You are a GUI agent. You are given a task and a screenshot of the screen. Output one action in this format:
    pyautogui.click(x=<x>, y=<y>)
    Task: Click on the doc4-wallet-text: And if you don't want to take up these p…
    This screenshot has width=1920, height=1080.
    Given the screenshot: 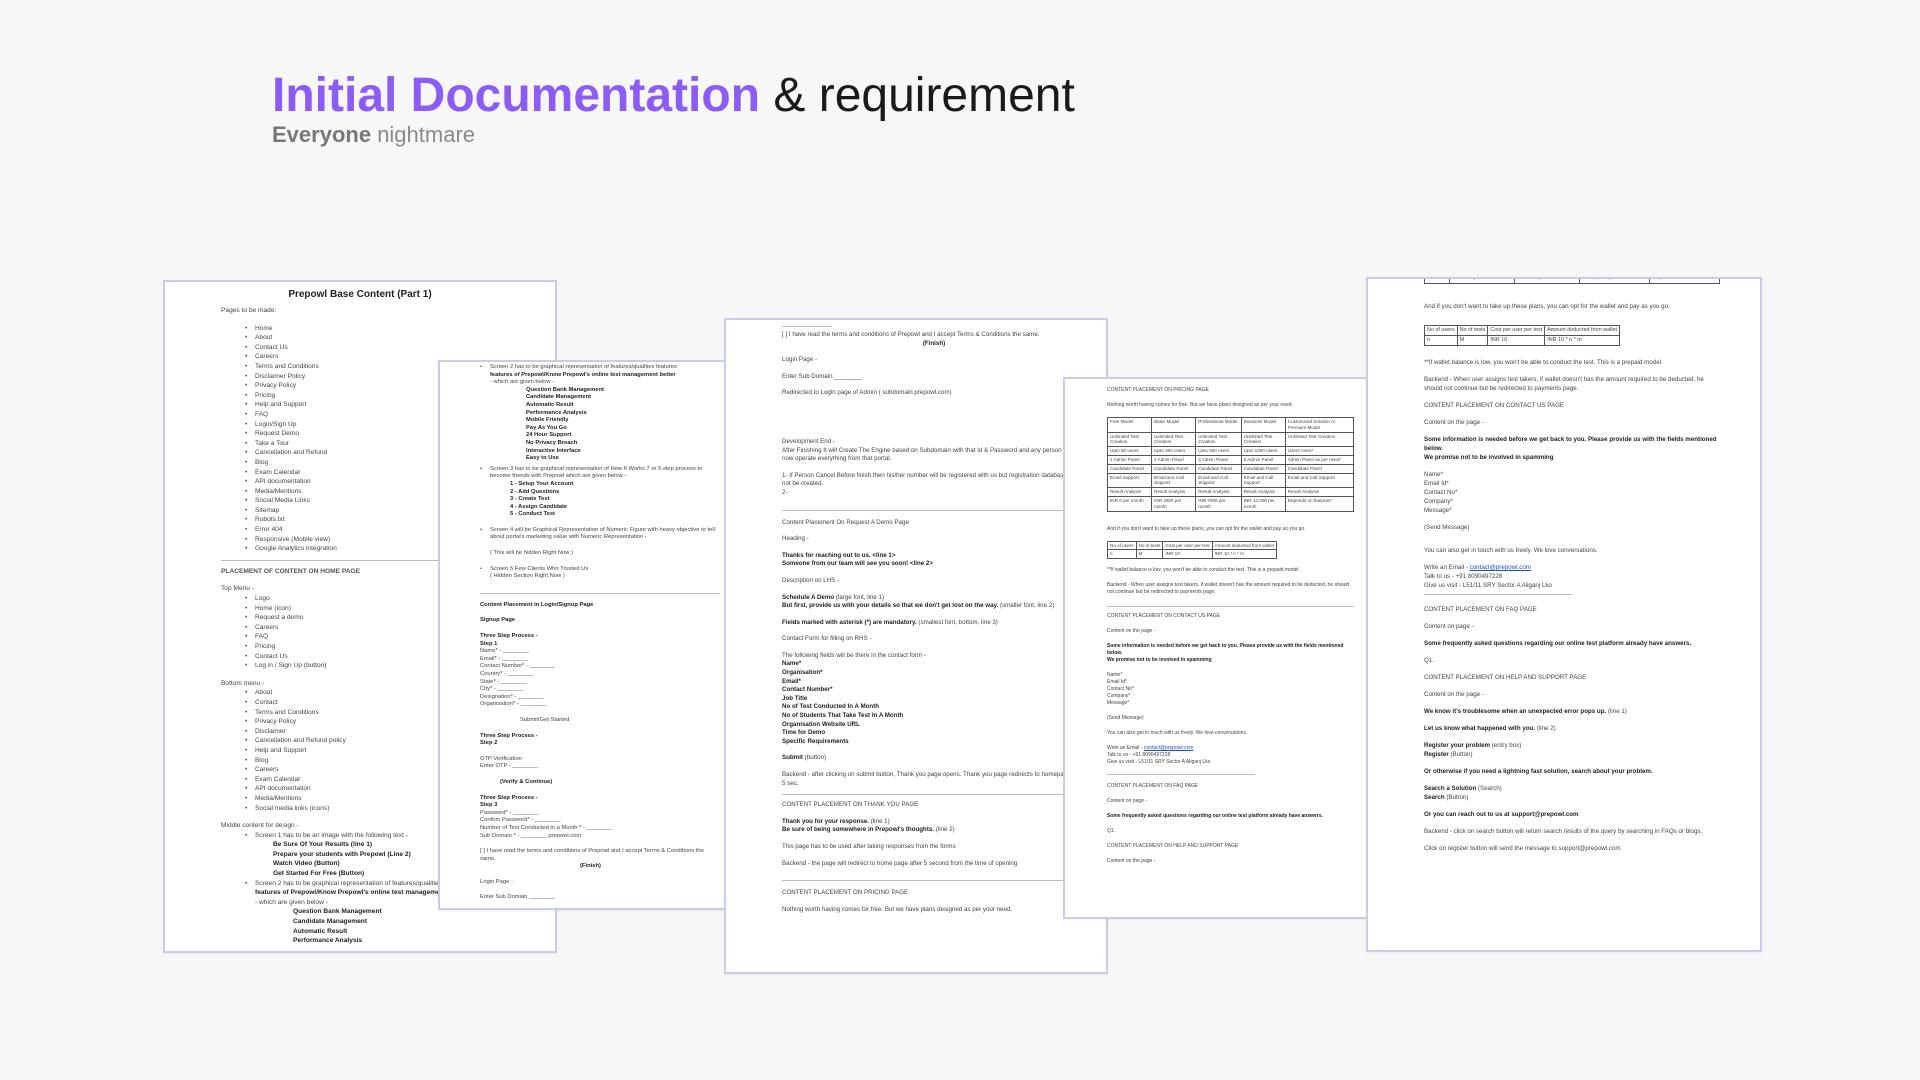 What is the action you would take?
    pyautogui.click(x=1206, y=528)
    